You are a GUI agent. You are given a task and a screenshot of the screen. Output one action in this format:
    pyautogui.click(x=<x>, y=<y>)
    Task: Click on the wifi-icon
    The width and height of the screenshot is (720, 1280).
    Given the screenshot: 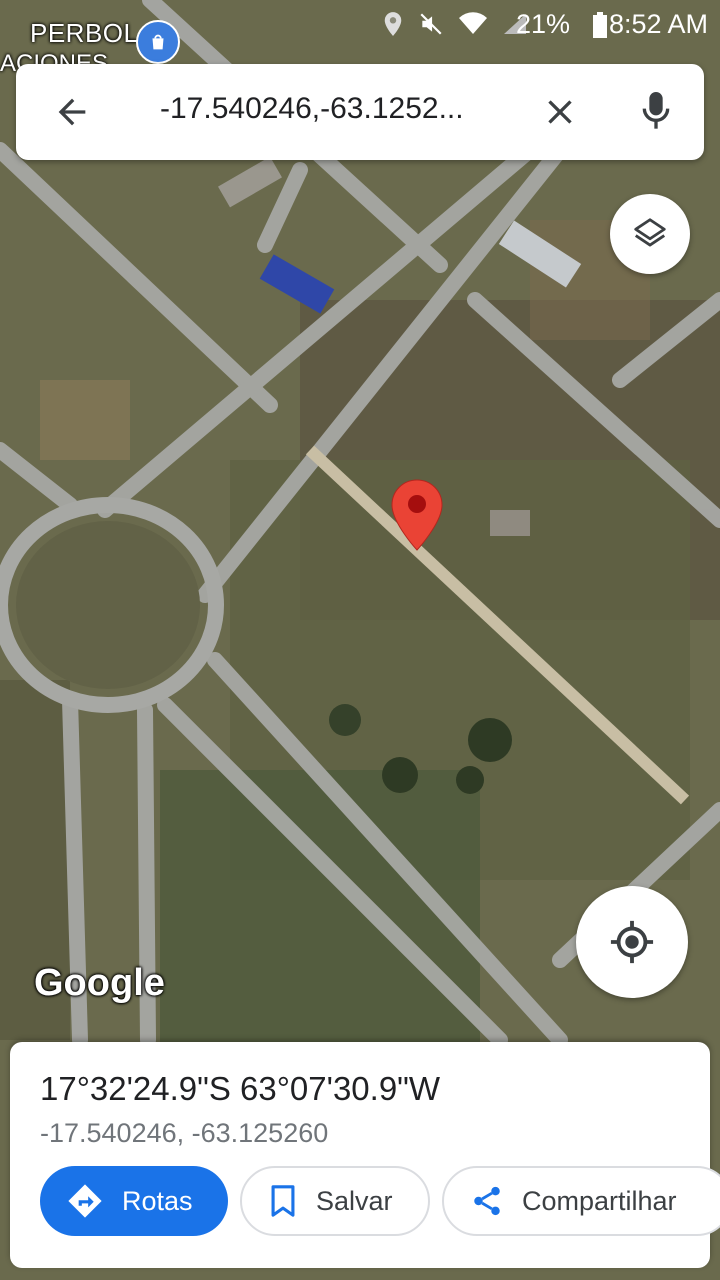 What is the action you would take?
    pyautogui.click(x=473, y=23)
    